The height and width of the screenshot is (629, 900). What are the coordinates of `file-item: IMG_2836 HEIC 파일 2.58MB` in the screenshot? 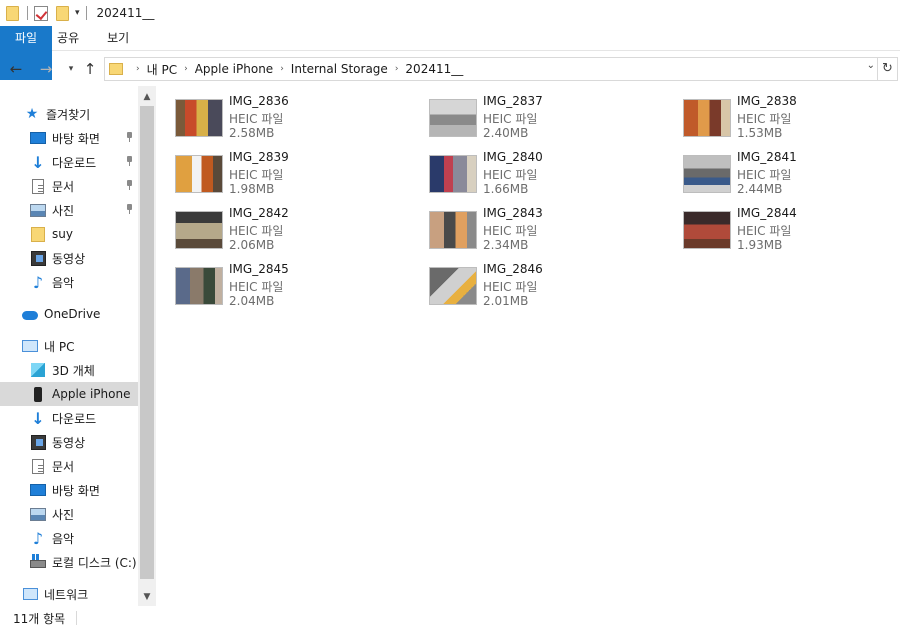 It's located at (280, 117).